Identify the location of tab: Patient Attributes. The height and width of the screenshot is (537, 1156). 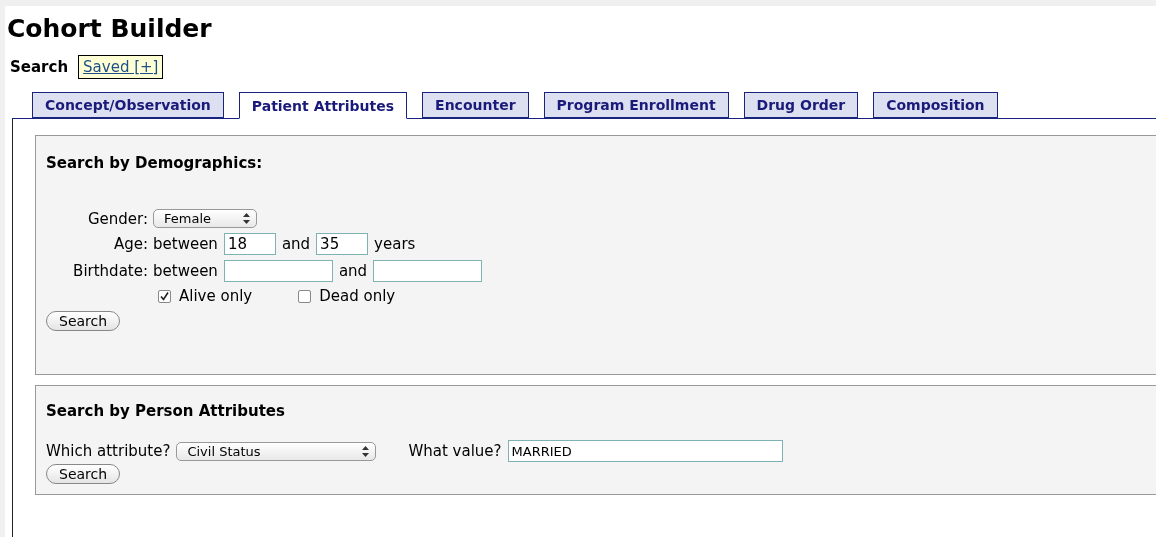
(323, 105).